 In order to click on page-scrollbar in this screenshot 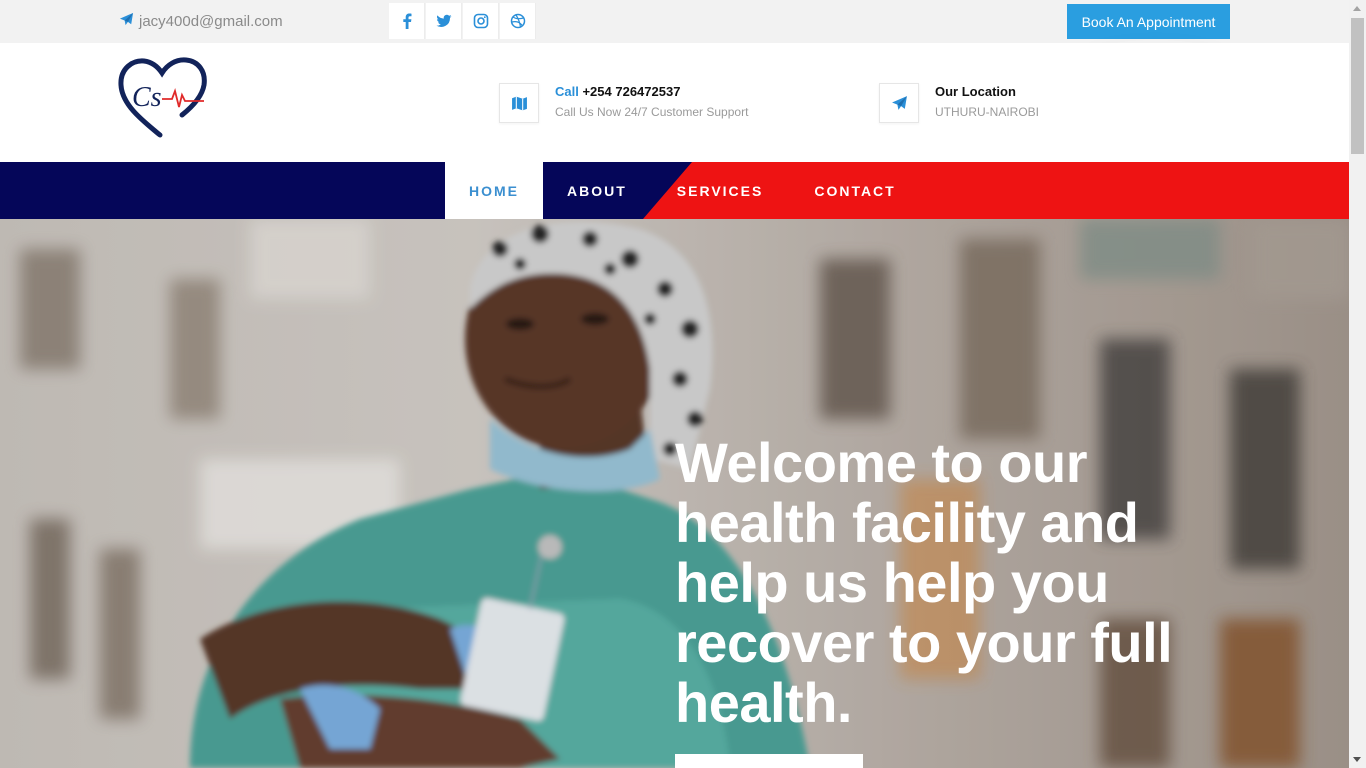, I will do `click(1357, 384)`.